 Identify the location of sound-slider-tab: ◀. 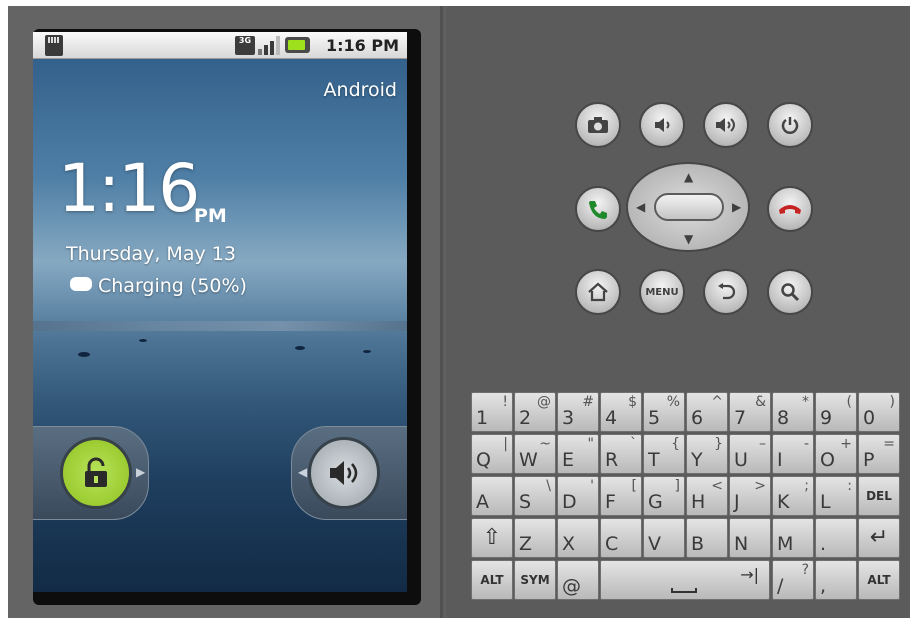
(349, 473).